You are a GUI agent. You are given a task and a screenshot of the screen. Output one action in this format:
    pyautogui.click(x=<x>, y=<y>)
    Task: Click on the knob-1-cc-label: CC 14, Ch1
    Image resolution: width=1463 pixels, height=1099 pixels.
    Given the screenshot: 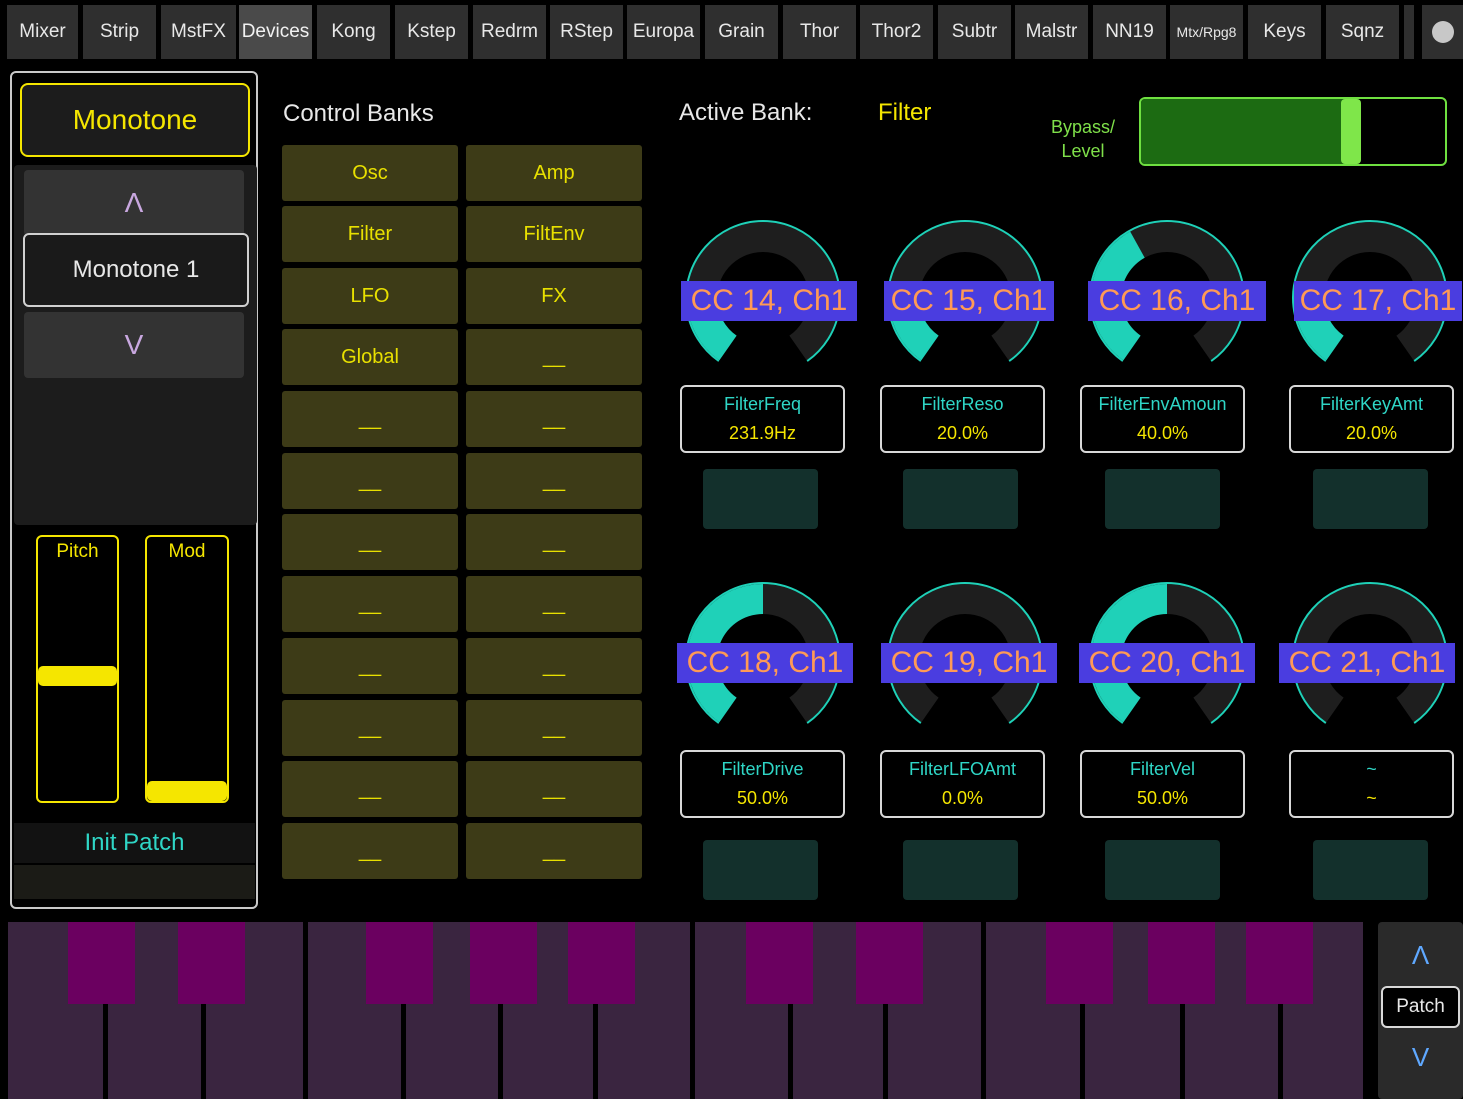 What is the action you would take?
    pyautogui.click(x=769, y=301)
    